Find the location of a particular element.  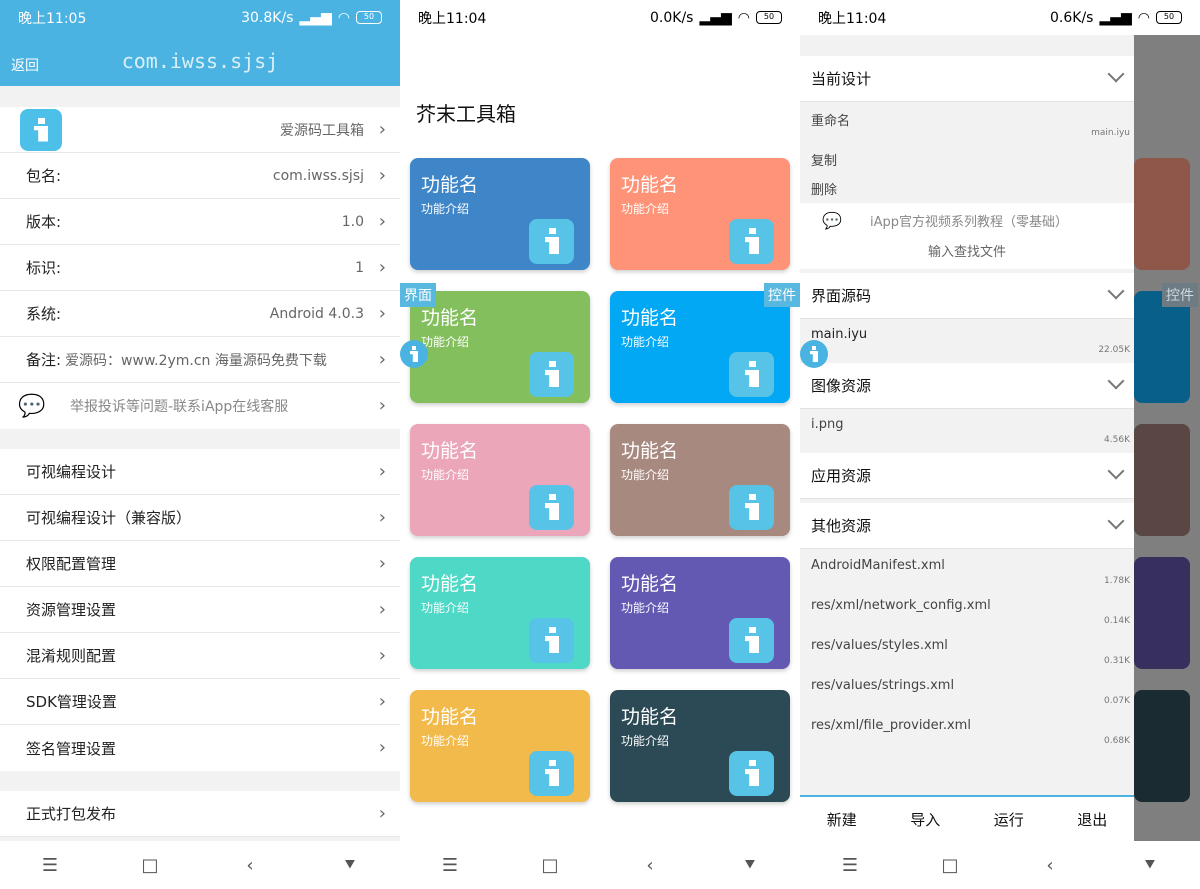

status-bar: 晚上11:05 30.8K/s ▂▄▆ ◠ 50 is located at coordinates (200, 17).